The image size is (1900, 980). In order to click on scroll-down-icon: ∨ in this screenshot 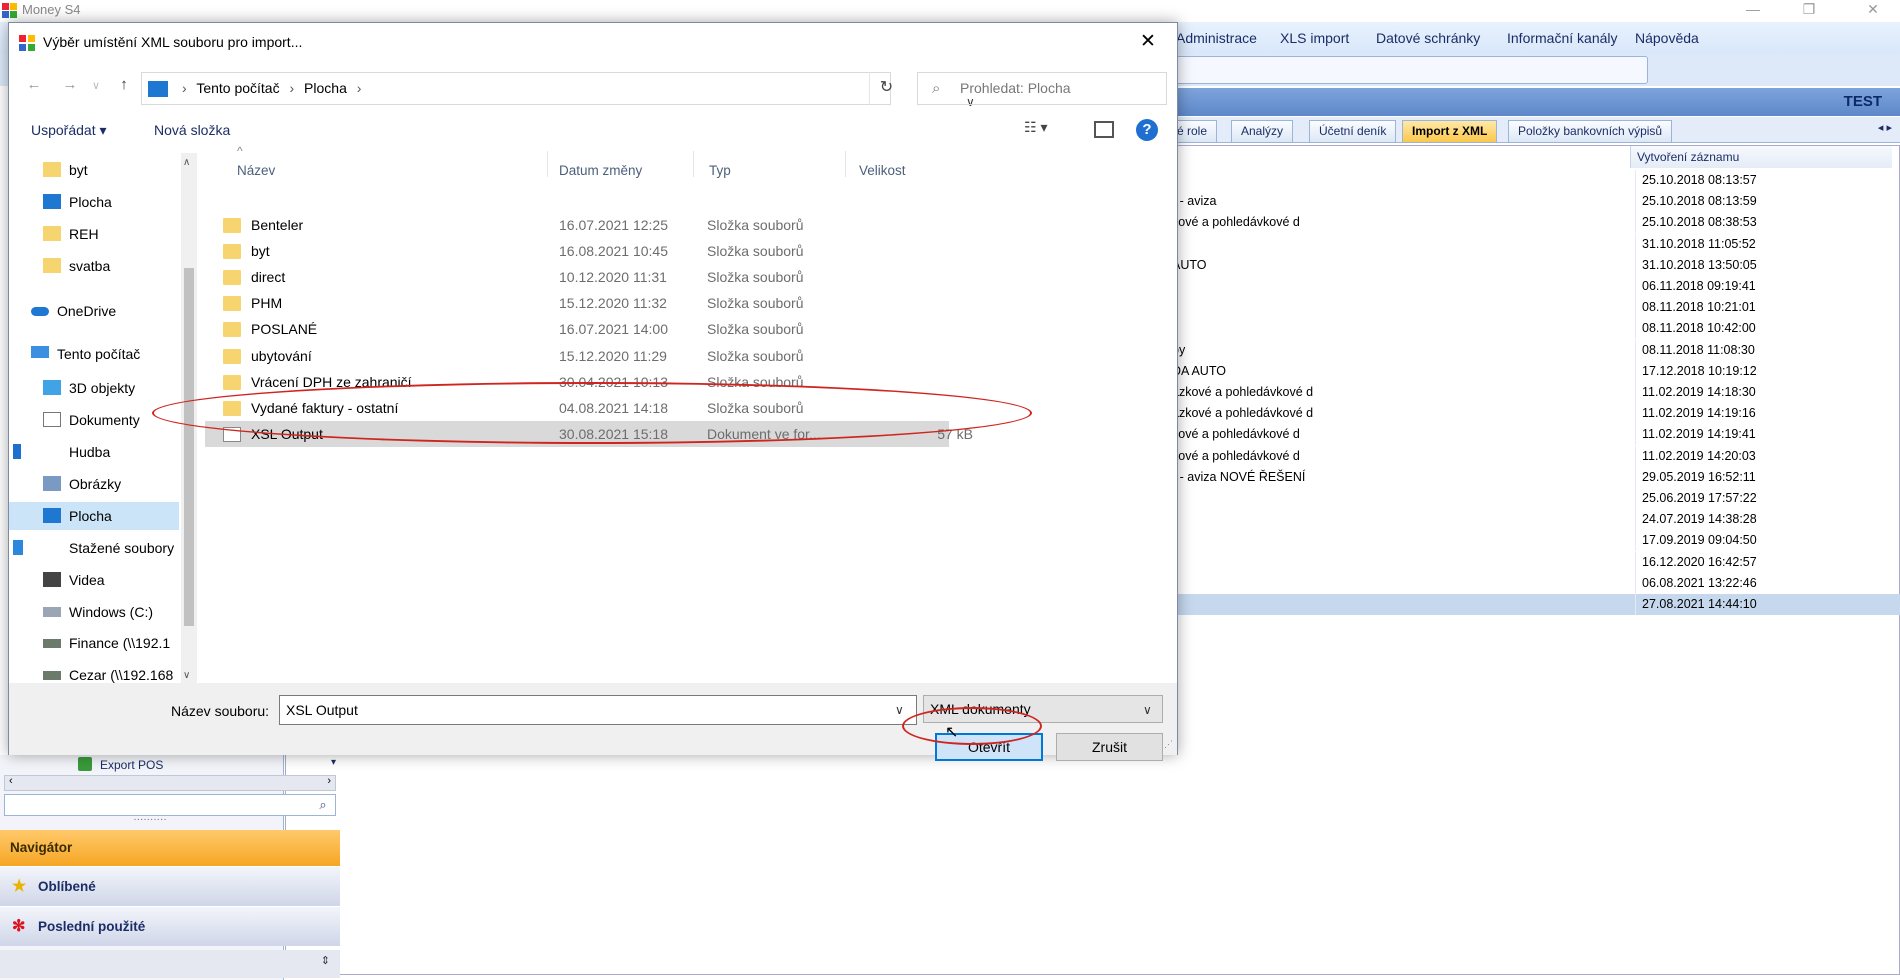, I will do `click(186, 675)`.